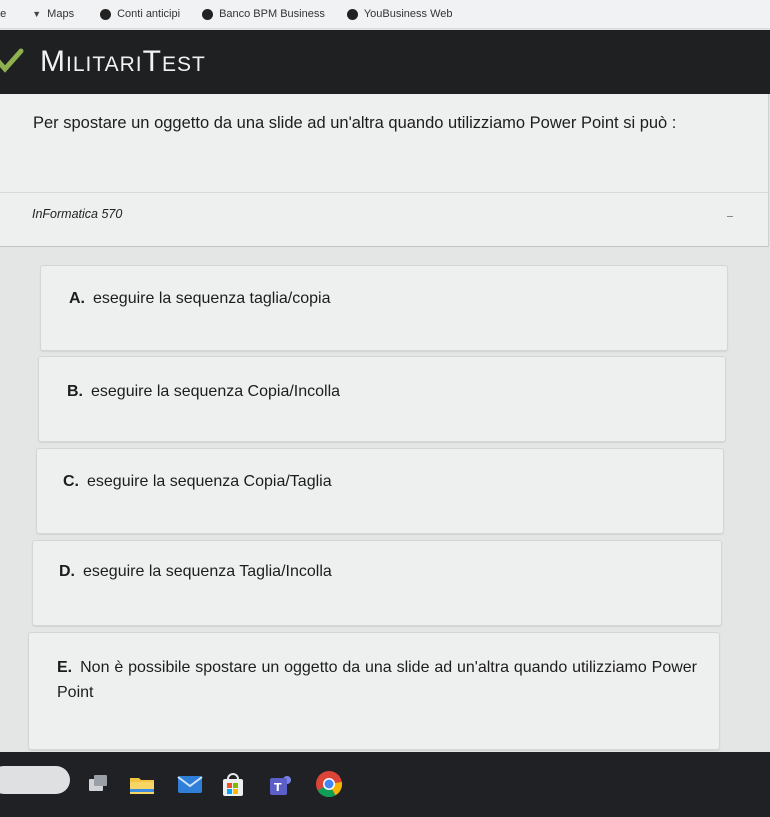 The height and width of the screenshot is (817, 770). I want to click on divider, so click(384, 192).